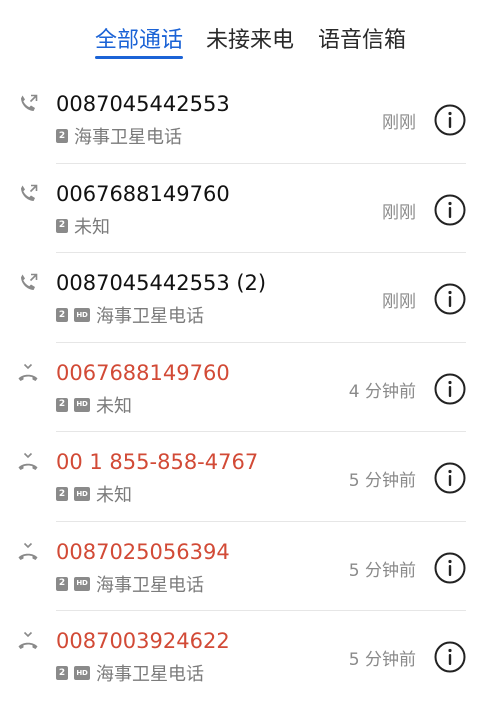 This screenshot has width=500, height=701. I want to click on call-number: 0087045442553, so click(143, 104).